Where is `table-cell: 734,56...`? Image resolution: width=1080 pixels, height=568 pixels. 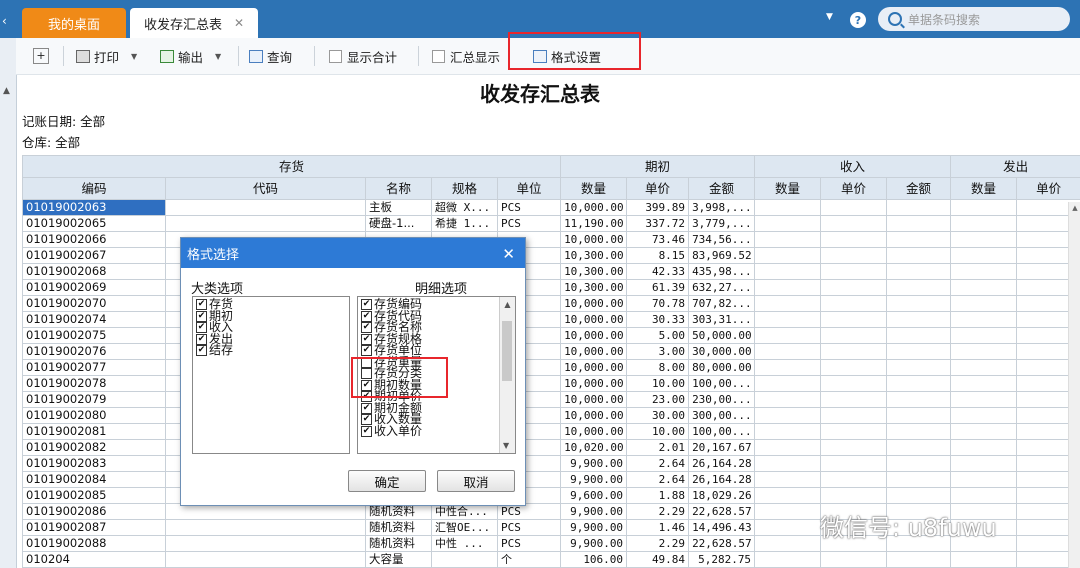 table-cell: 734,56... is located at coordinates (722, 239).